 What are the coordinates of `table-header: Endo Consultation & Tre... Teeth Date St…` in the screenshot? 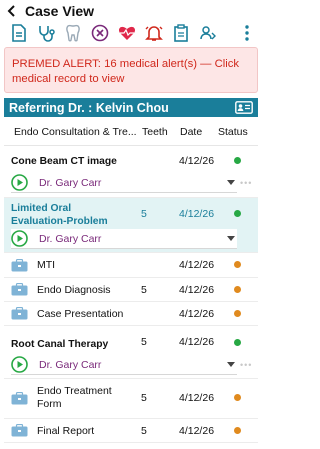 It's located at (131, 131).